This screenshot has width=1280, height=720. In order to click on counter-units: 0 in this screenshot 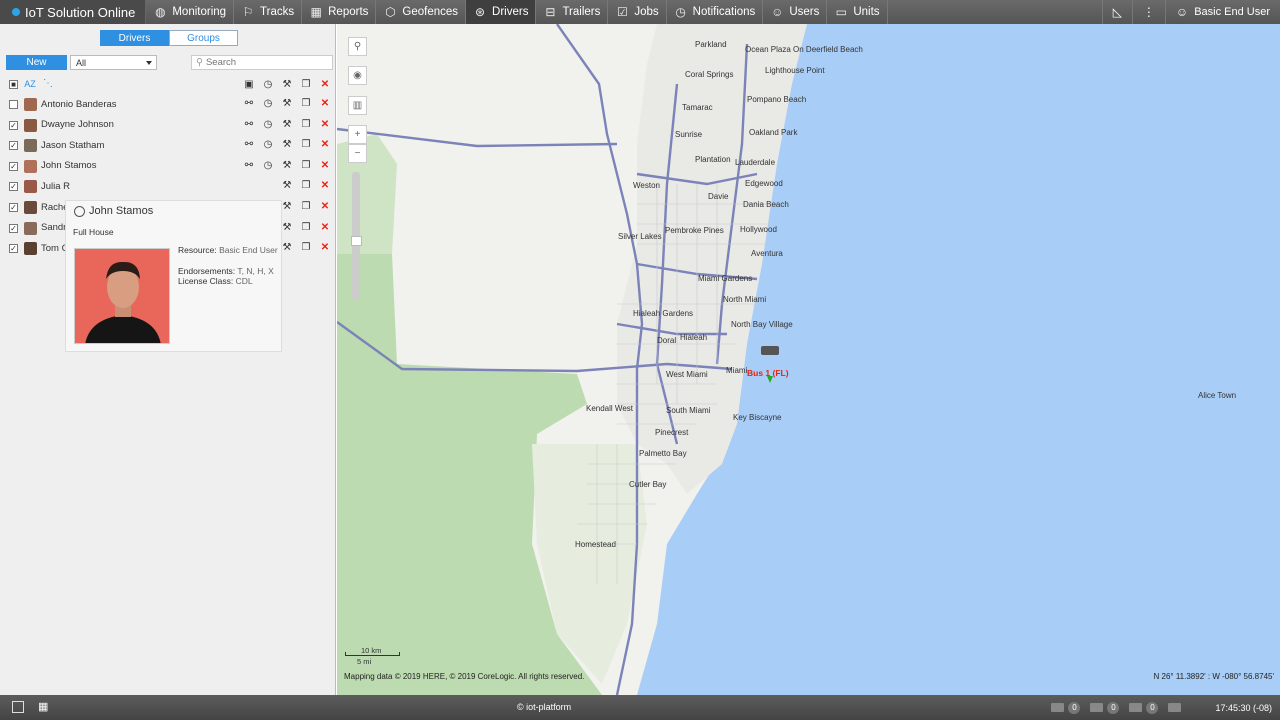, I will do `click(1144, 707)`.